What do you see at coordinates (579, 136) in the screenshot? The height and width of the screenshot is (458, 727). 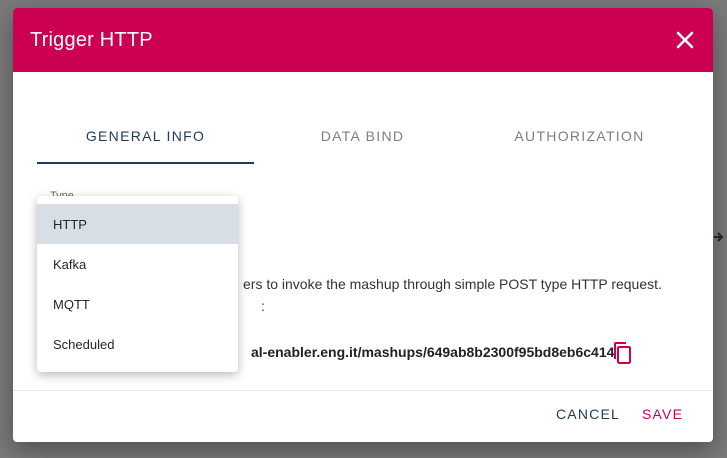 I see `tab-authorization: AUTHORIZATION` at bounding box center [579, 136].